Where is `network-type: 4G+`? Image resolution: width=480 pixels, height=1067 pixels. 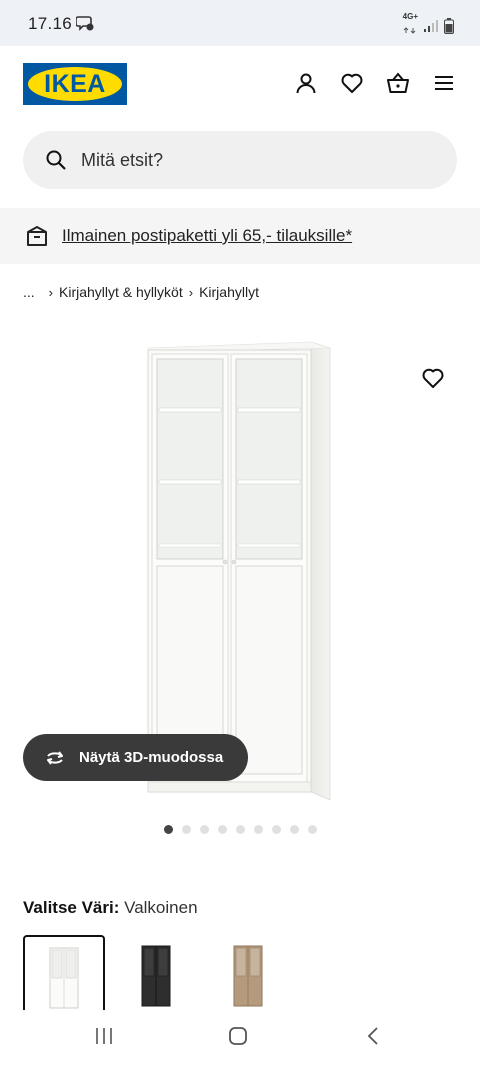 network-type: 4G+ is located at coordinates (410, 16).